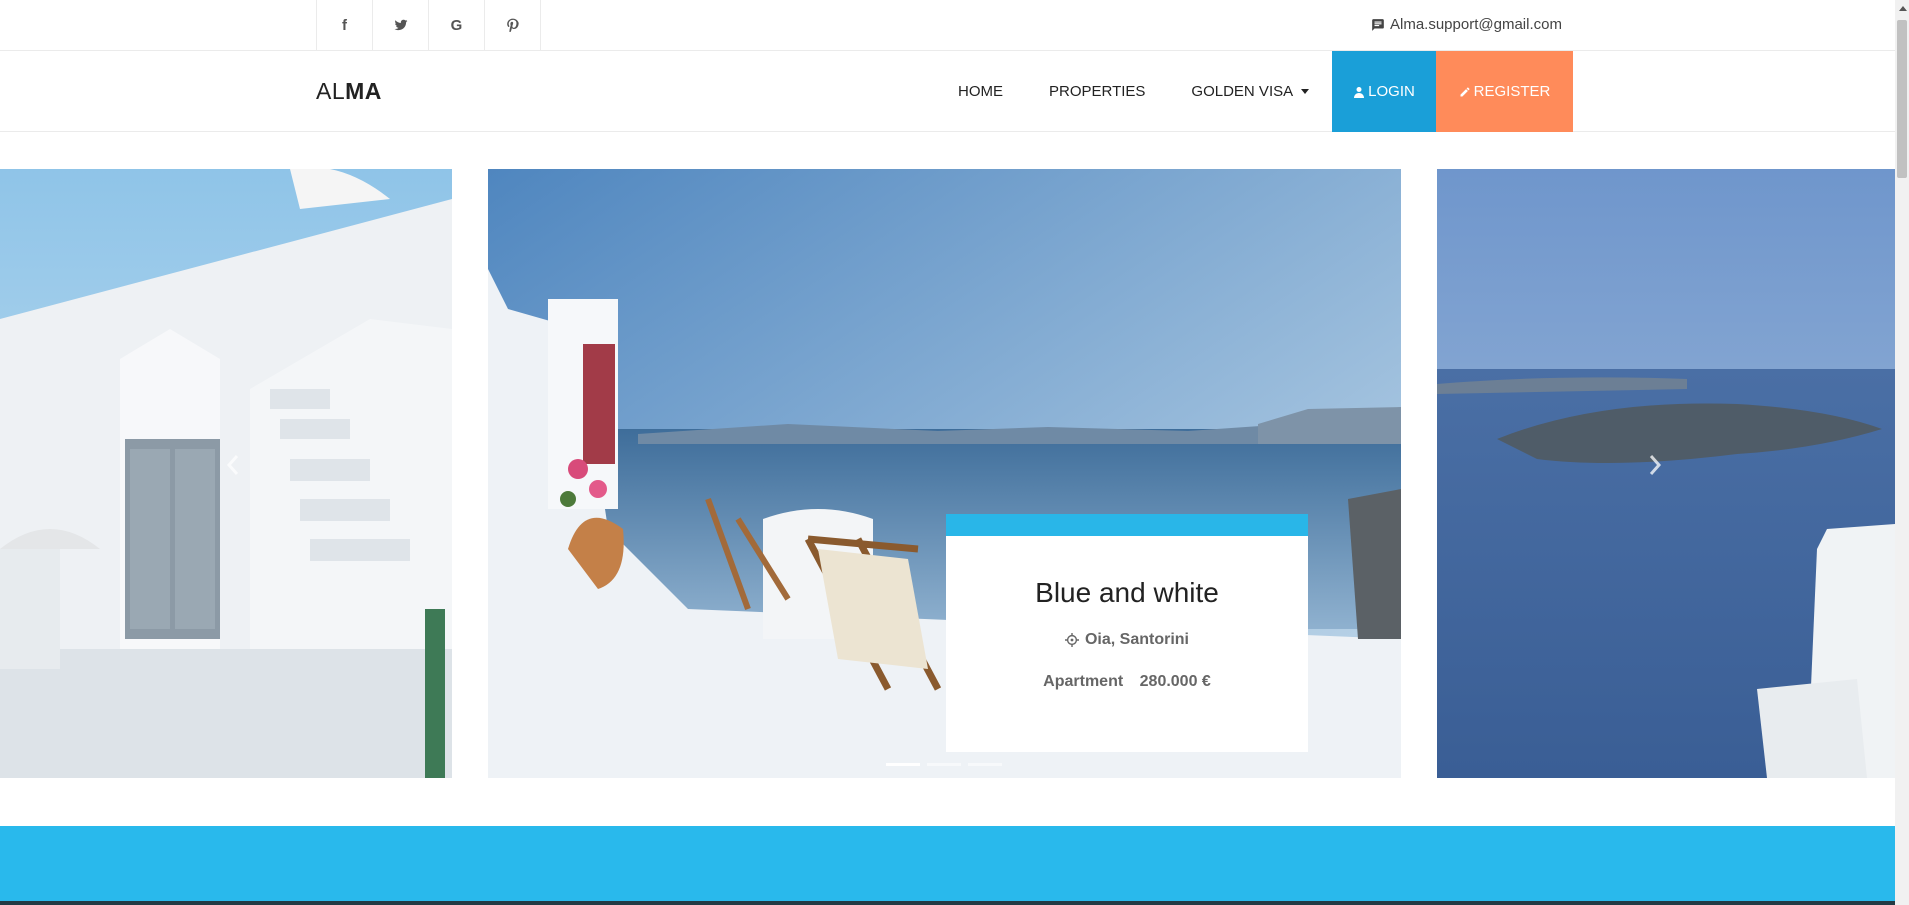 The image size is (1909, 905). Describe the element at coordinates (1127, 593) in the screenshot. I see `property-title: Blue and white` at that location.